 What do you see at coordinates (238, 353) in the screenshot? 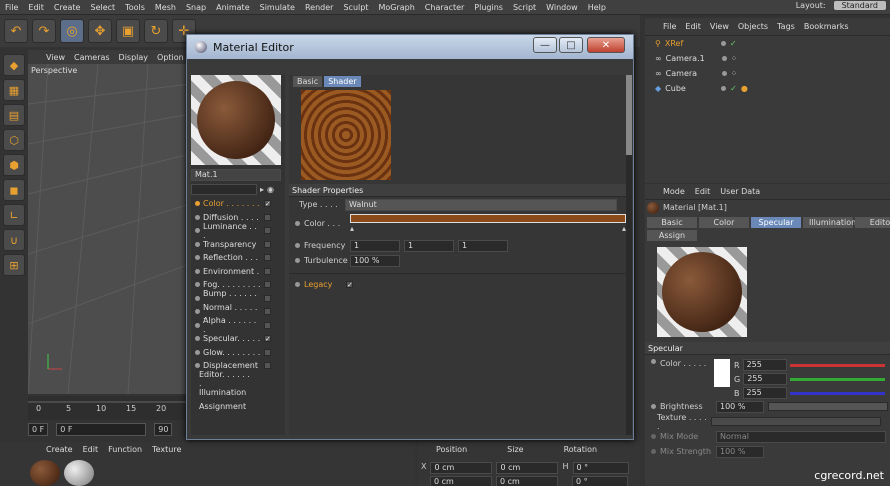
I see `channel-item: Glow. . . . . . . .` at bounding box center [238, 353].